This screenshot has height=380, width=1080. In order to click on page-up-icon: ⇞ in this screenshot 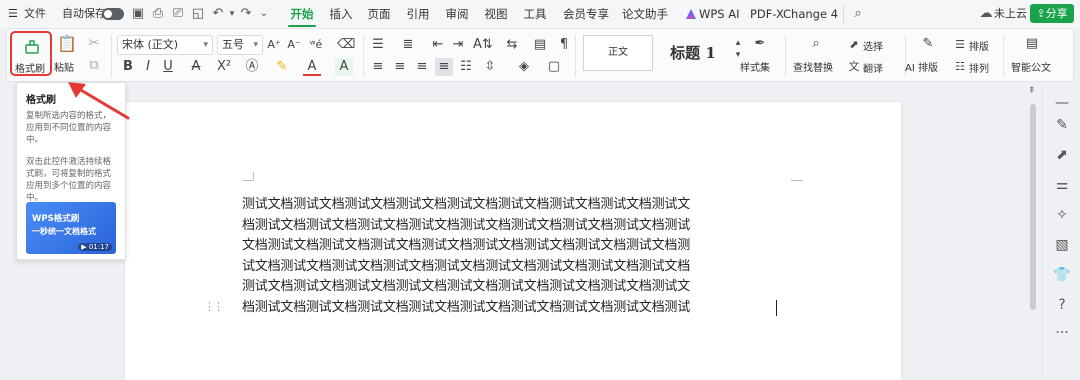, I will do `click(1032, 91)`.